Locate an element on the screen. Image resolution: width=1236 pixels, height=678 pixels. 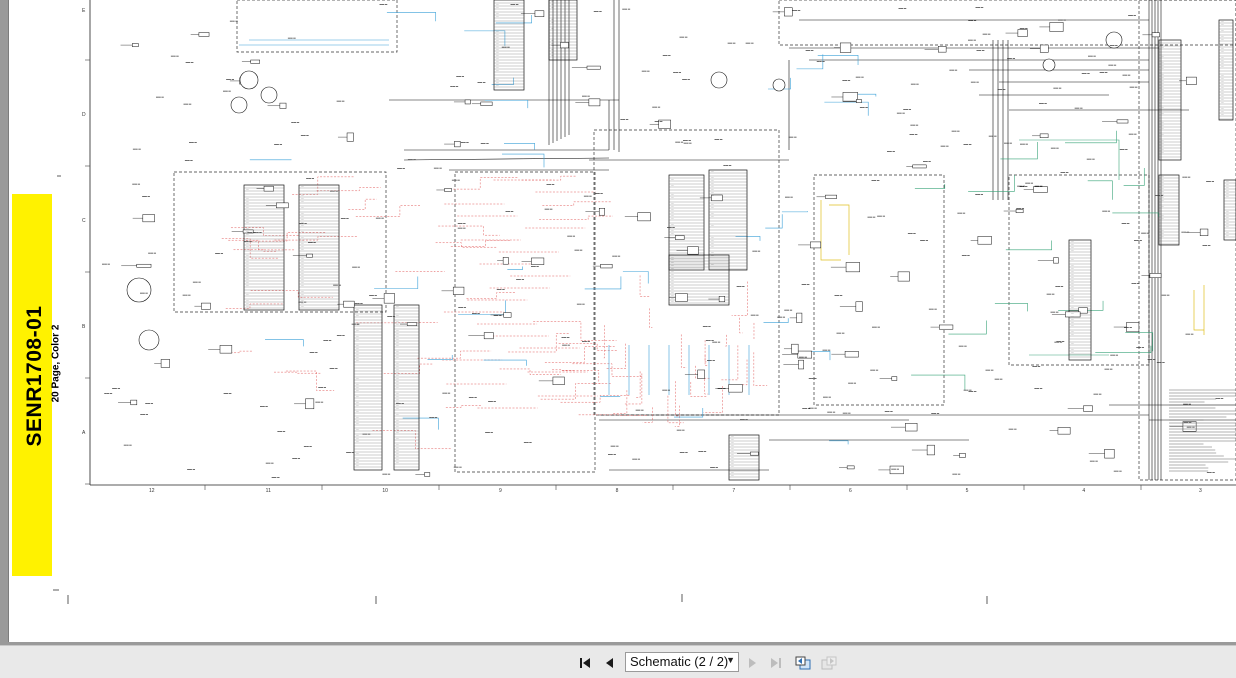
go-forward-button is located at coordinates (828, 663).